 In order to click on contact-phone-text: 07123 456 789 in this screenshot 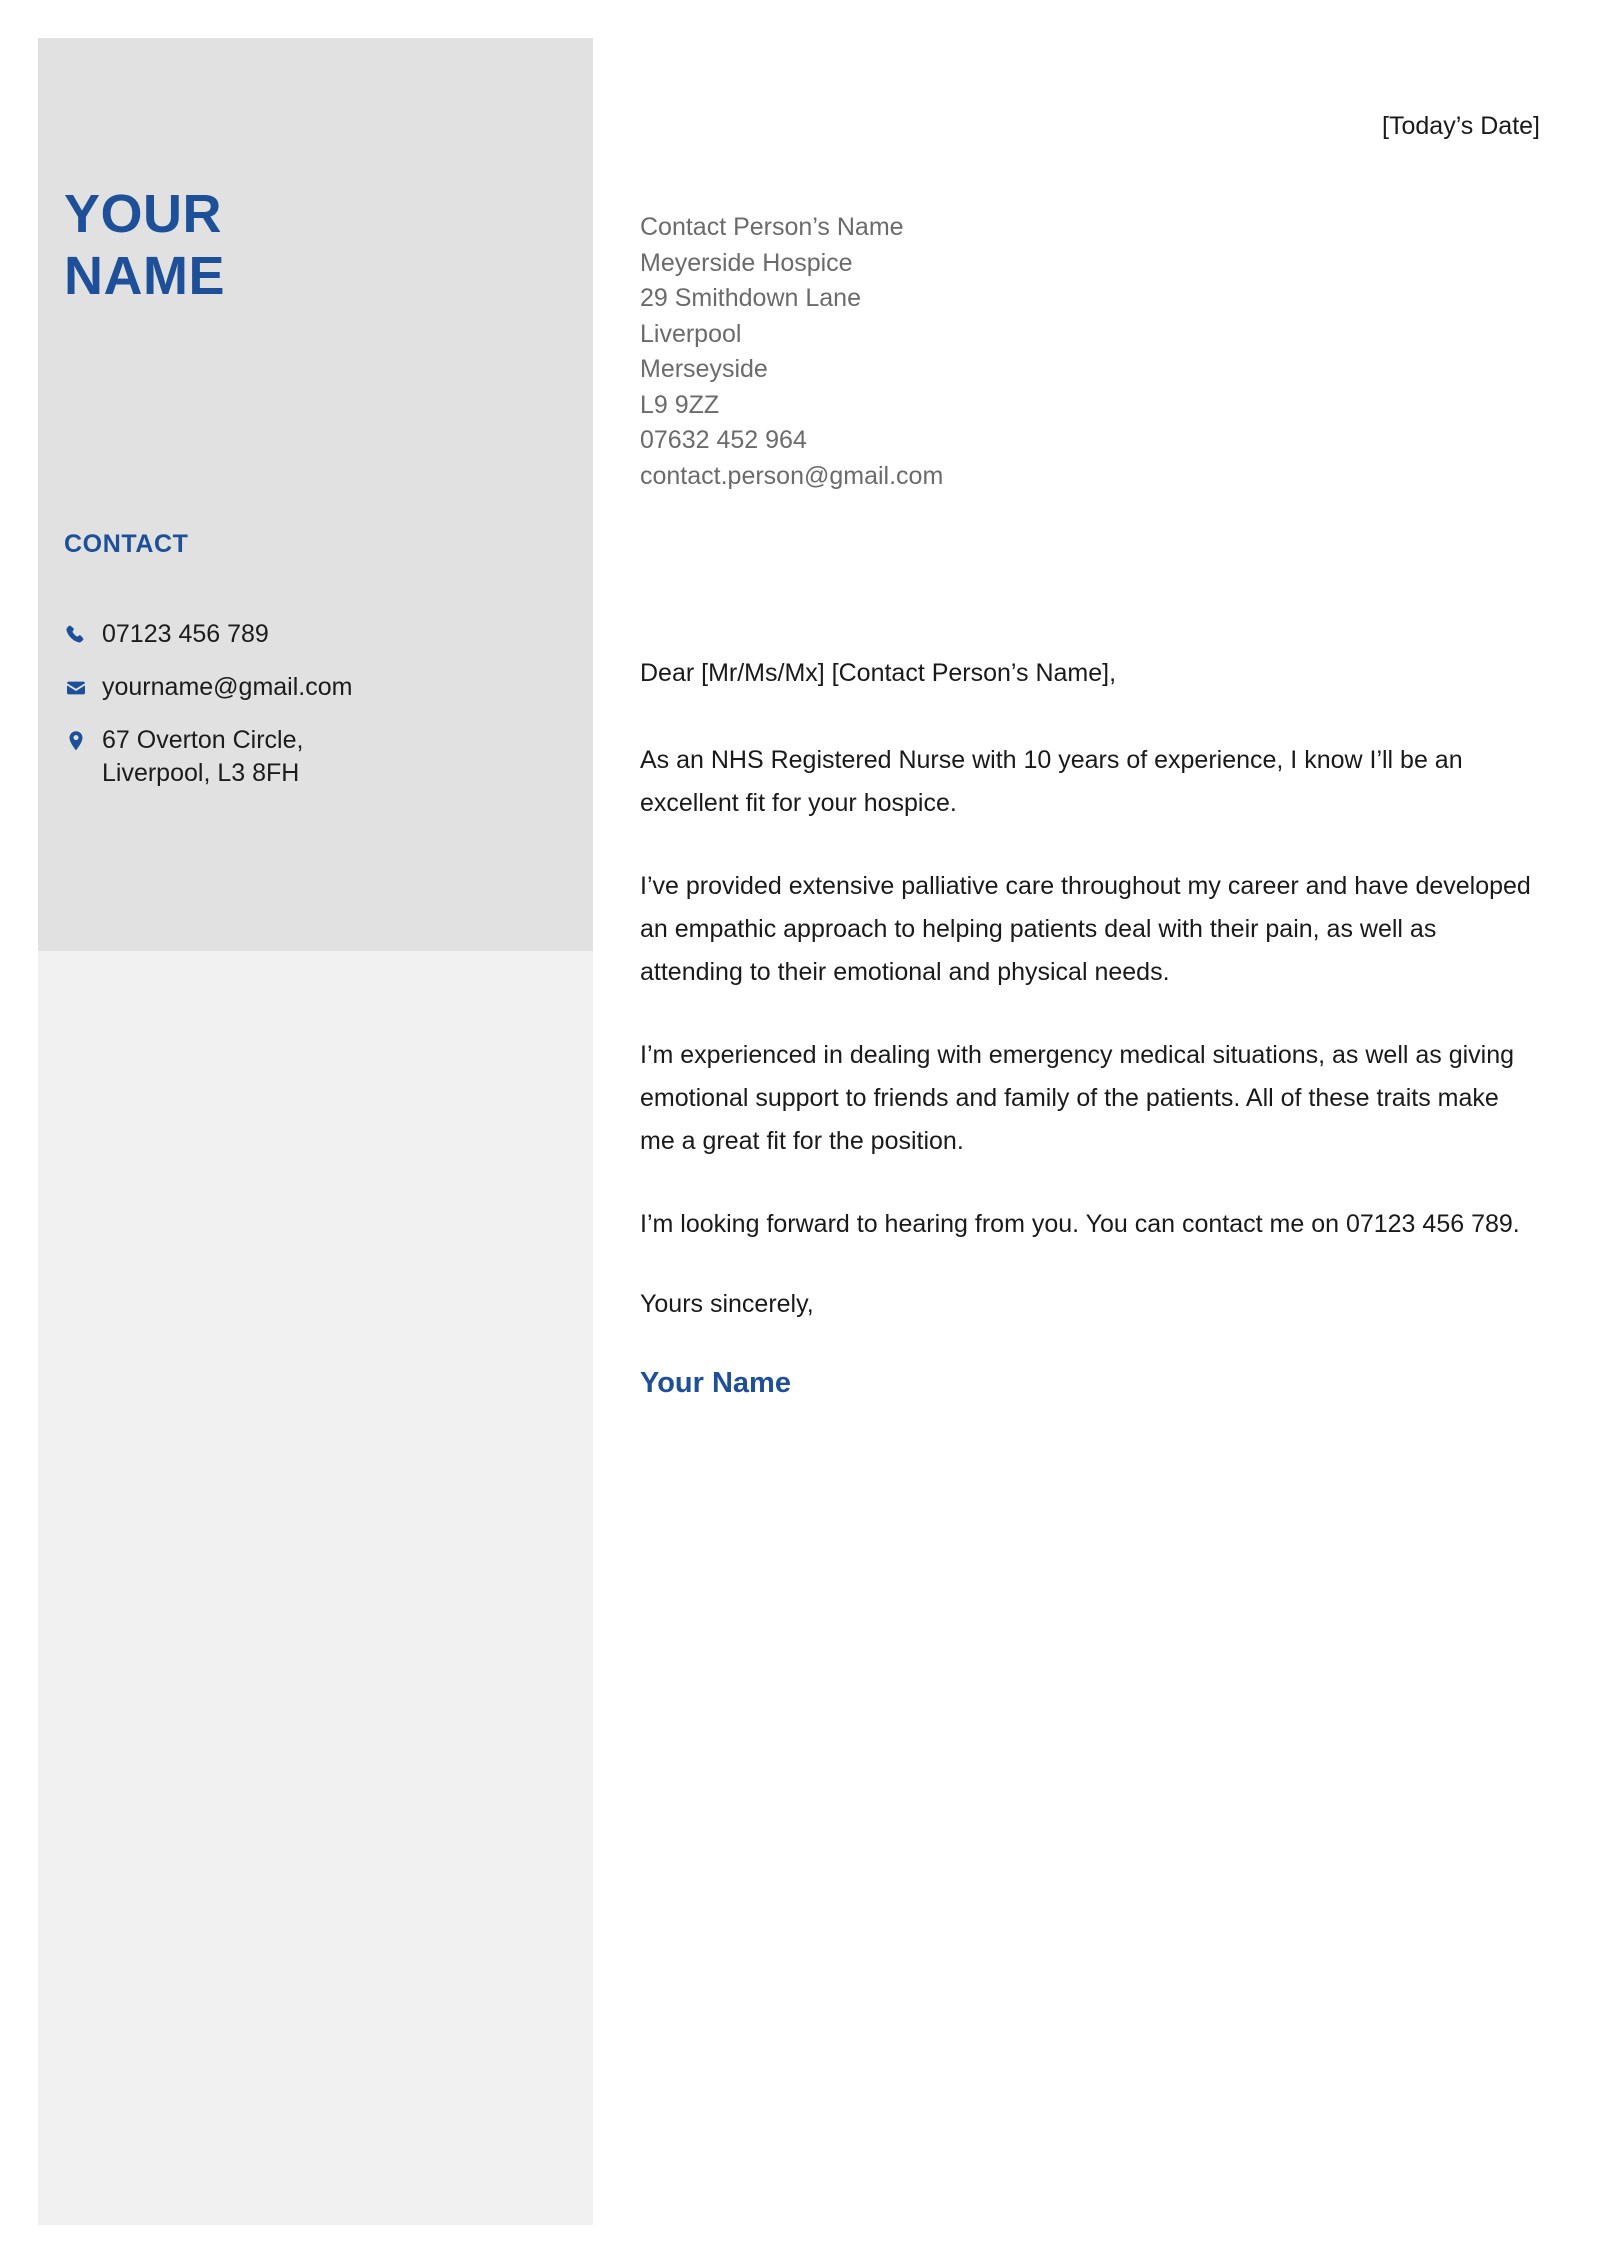, I will do `click(185, 634)`.